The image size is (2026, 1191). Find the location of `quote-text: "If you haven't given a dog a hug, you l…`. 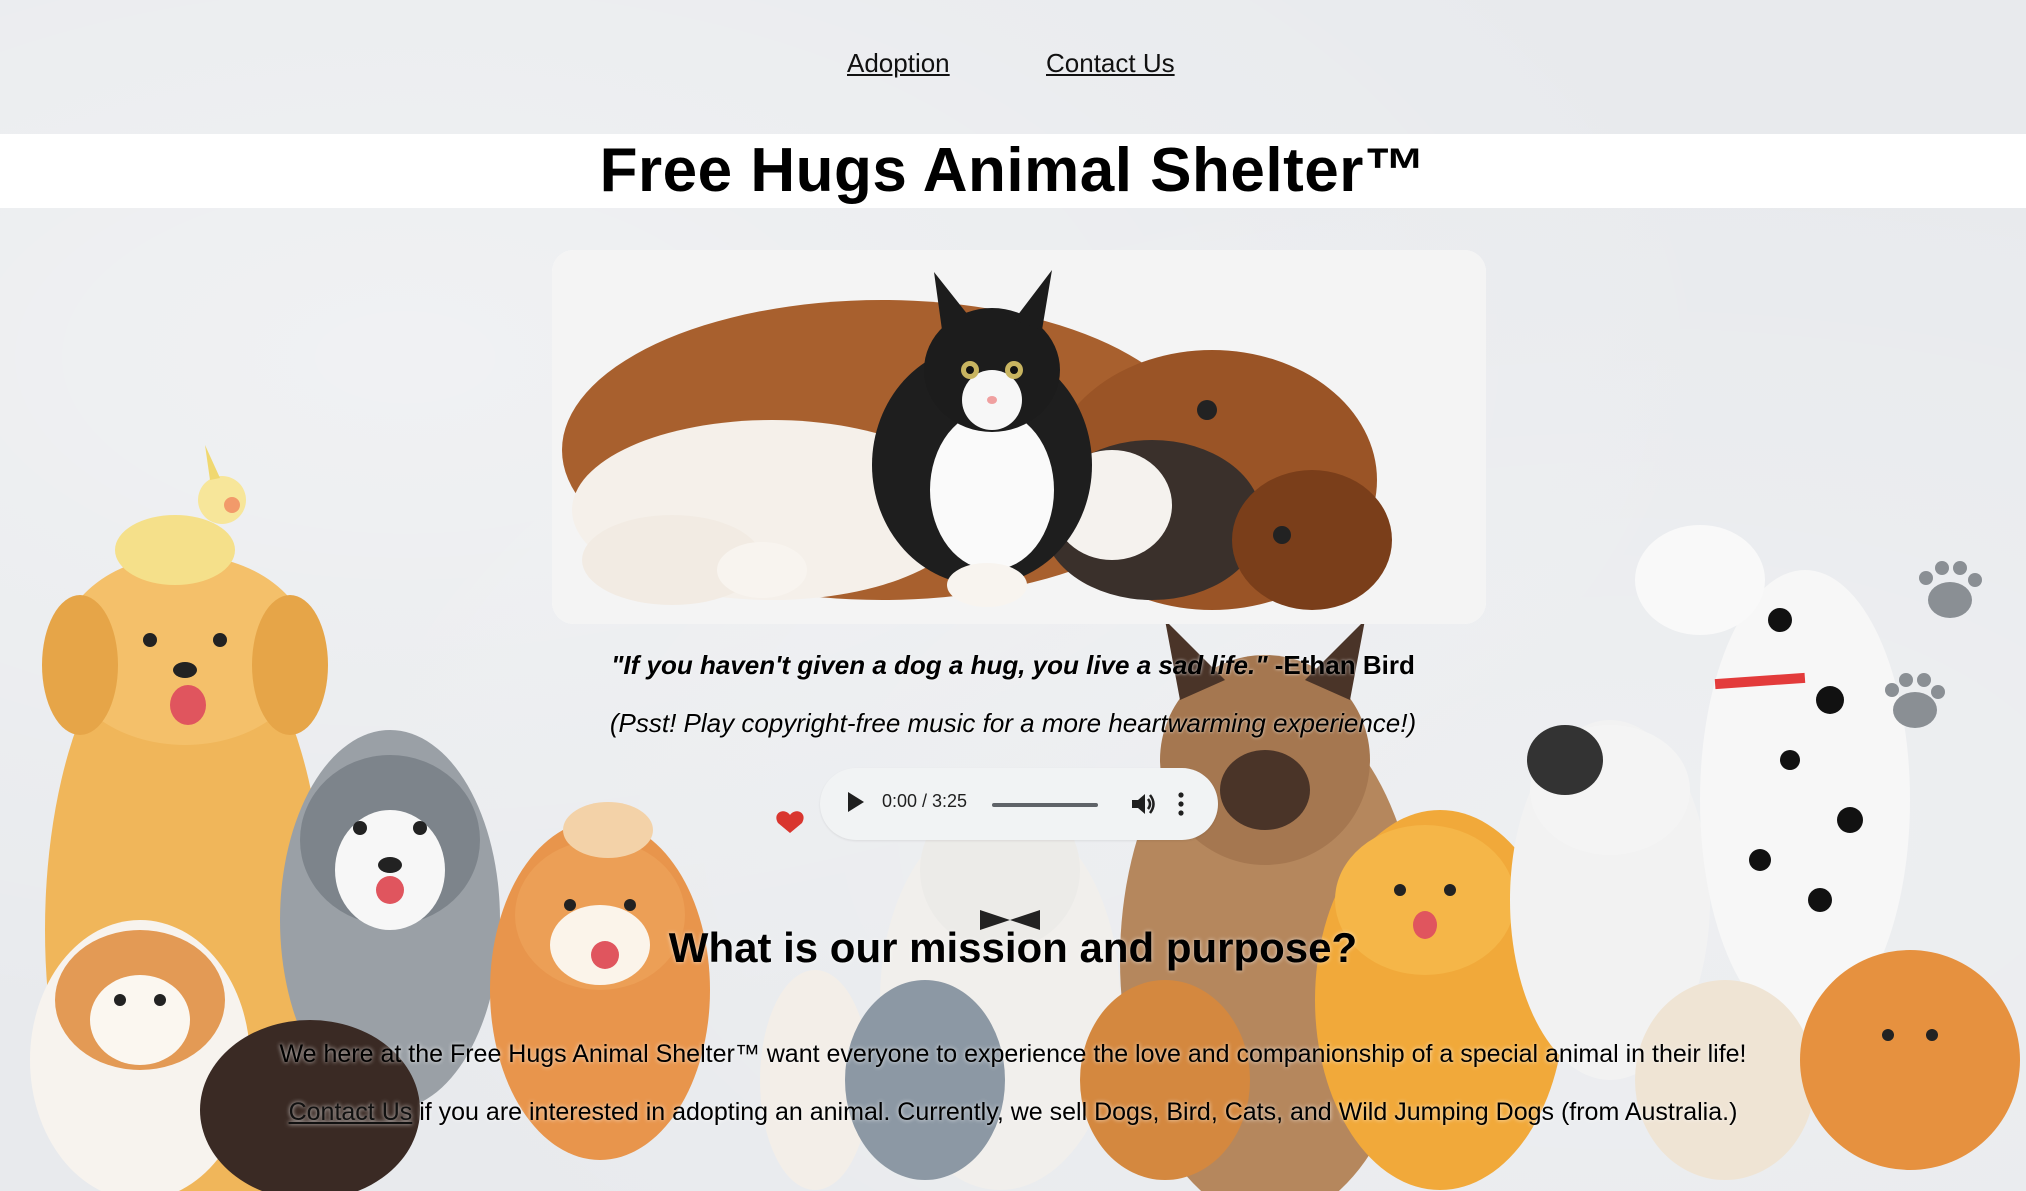

quote-text: "If you haven't given a dog a hug, you l… is located at coordinates (939, 665).